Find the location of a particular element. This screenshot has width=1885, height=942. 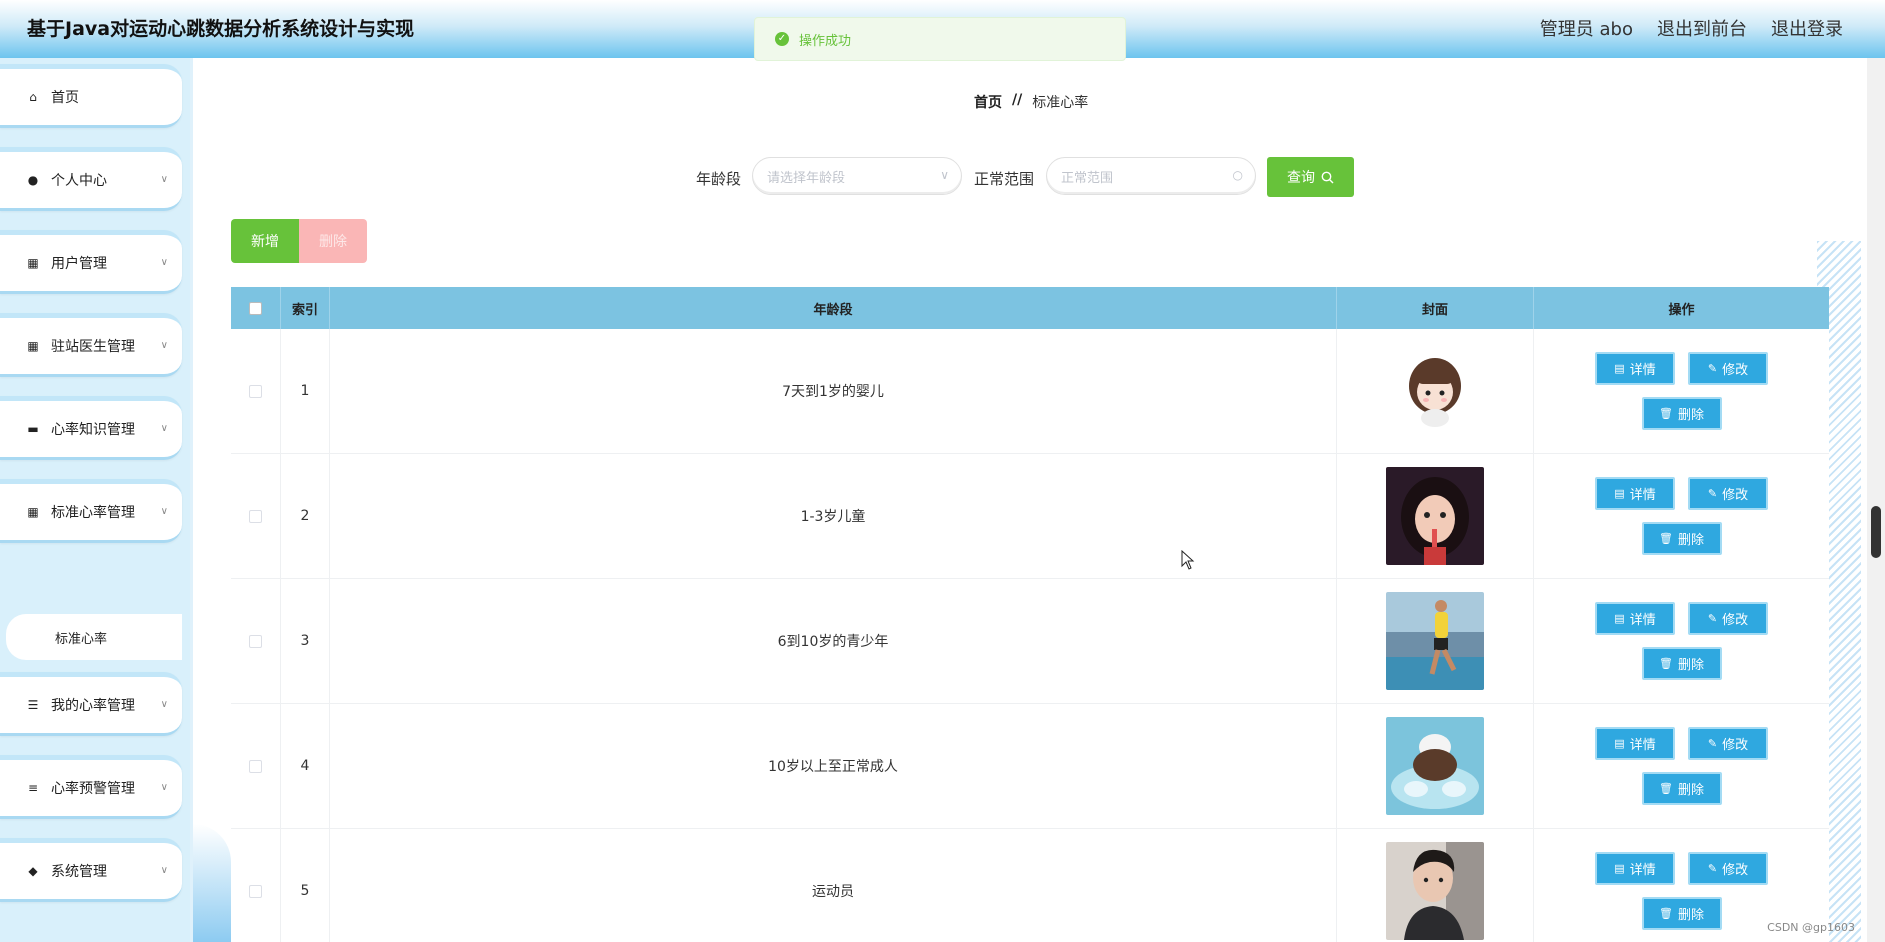

breadcrumb: 首页 // 标准心率 is located at coordinates (1031, 102).